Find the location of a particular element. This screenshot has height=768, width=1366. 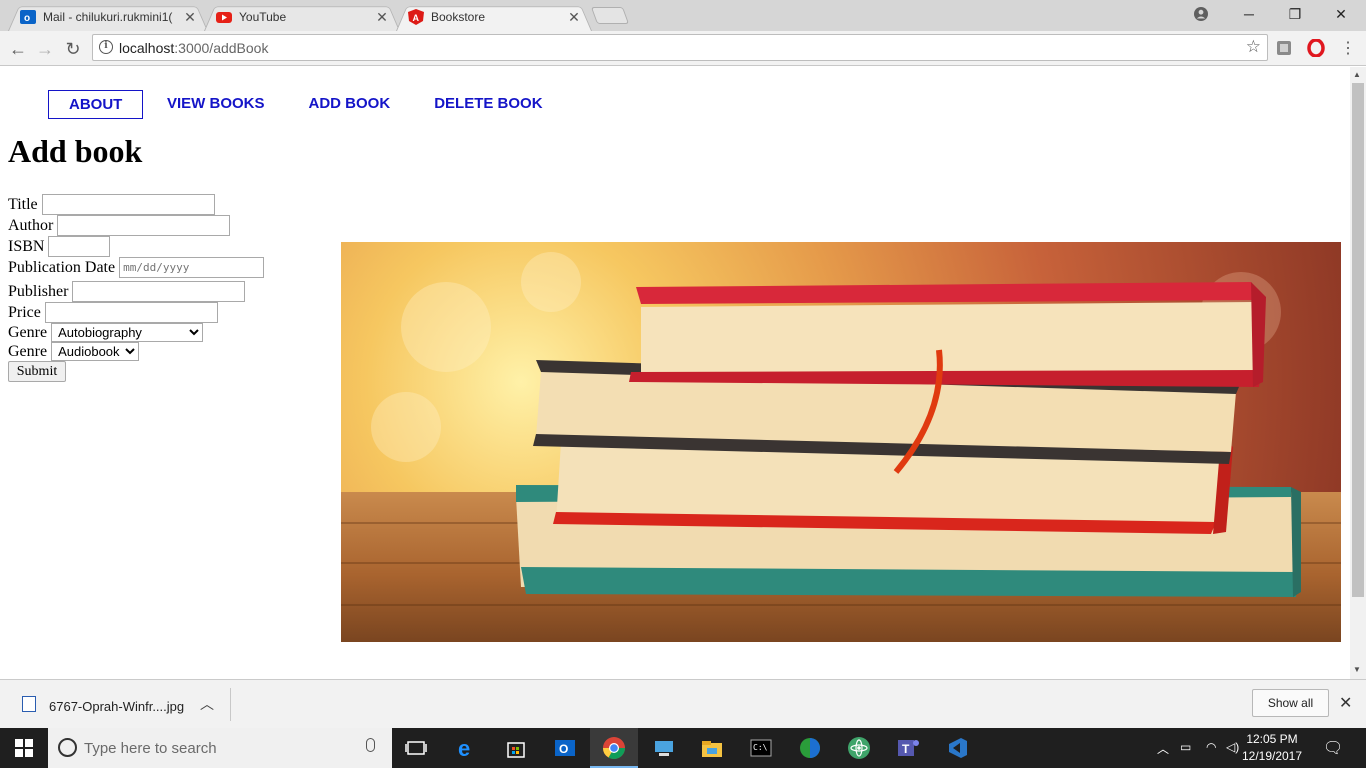

menu-icon: ⋮ is located at coordinates (1348, 48).